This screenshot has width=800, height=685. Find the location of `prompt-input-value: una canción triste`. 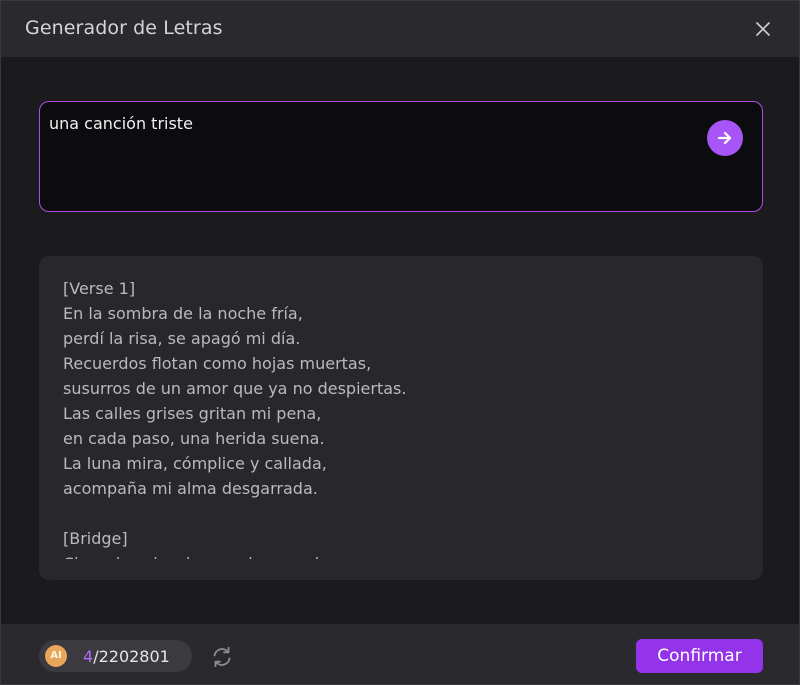

prompt-input-value: una canción triste is located at coordinates (121, 123).